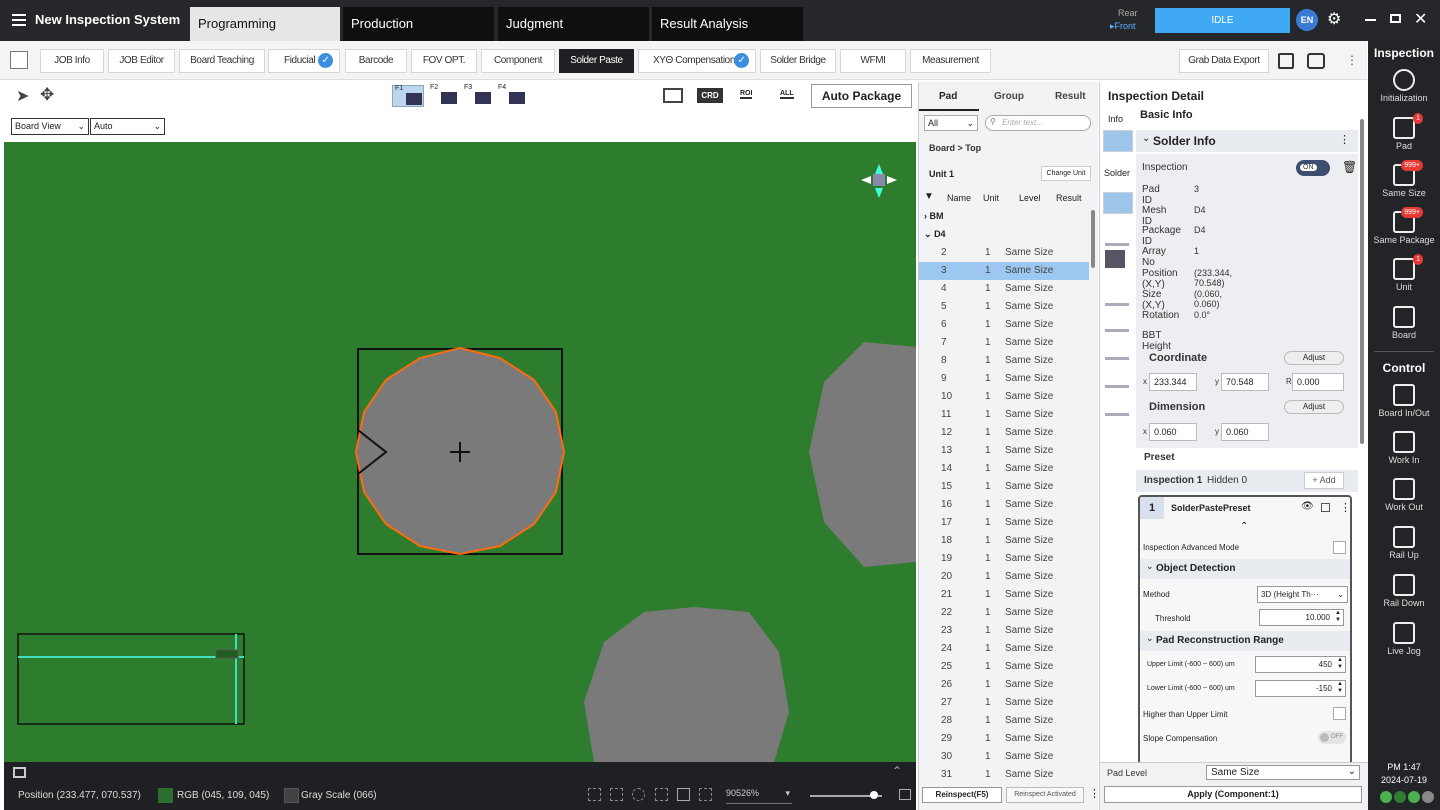 Image resolution: width=1440 pixels, height=810 pixels. Describe the element at coordinates (1117, 349) in the screenshot. I see `solder-volume-icon` at that location.